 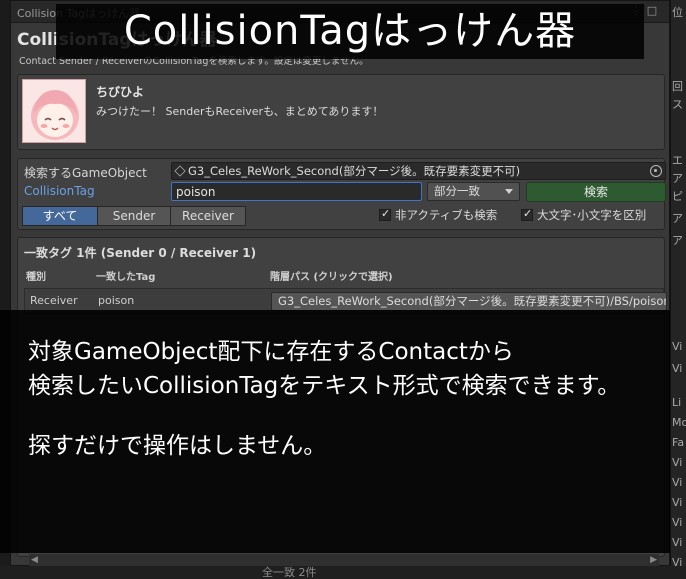 What do you see at coordinates (677, 12) in the screenshot?
I see `background-fragment: 位` at bounding box center [677, 12].